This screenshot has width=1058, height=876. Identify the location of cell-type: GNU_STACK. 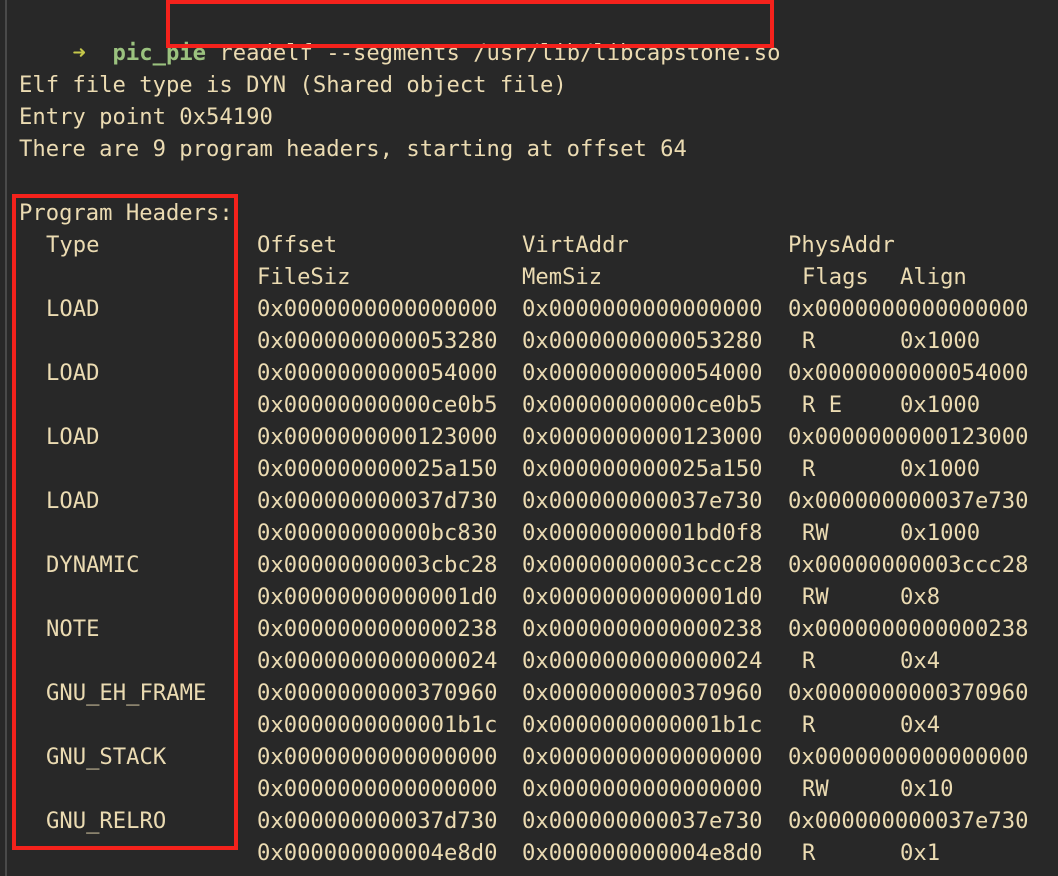
(106, 757).